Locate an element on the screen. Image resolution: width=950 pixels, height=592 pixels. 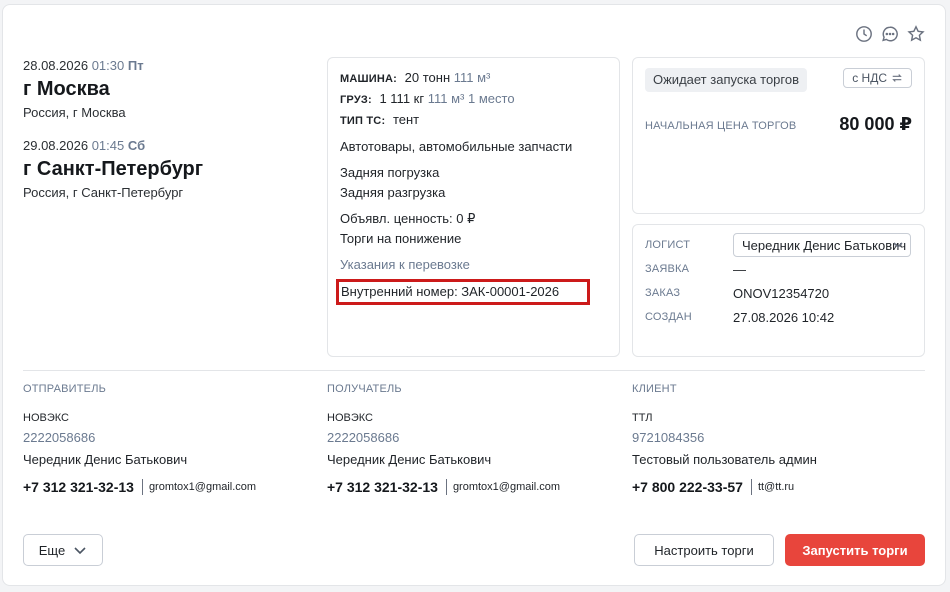
receiver-person: Чередник Денис Батькович is located at coordinates (409, 459).